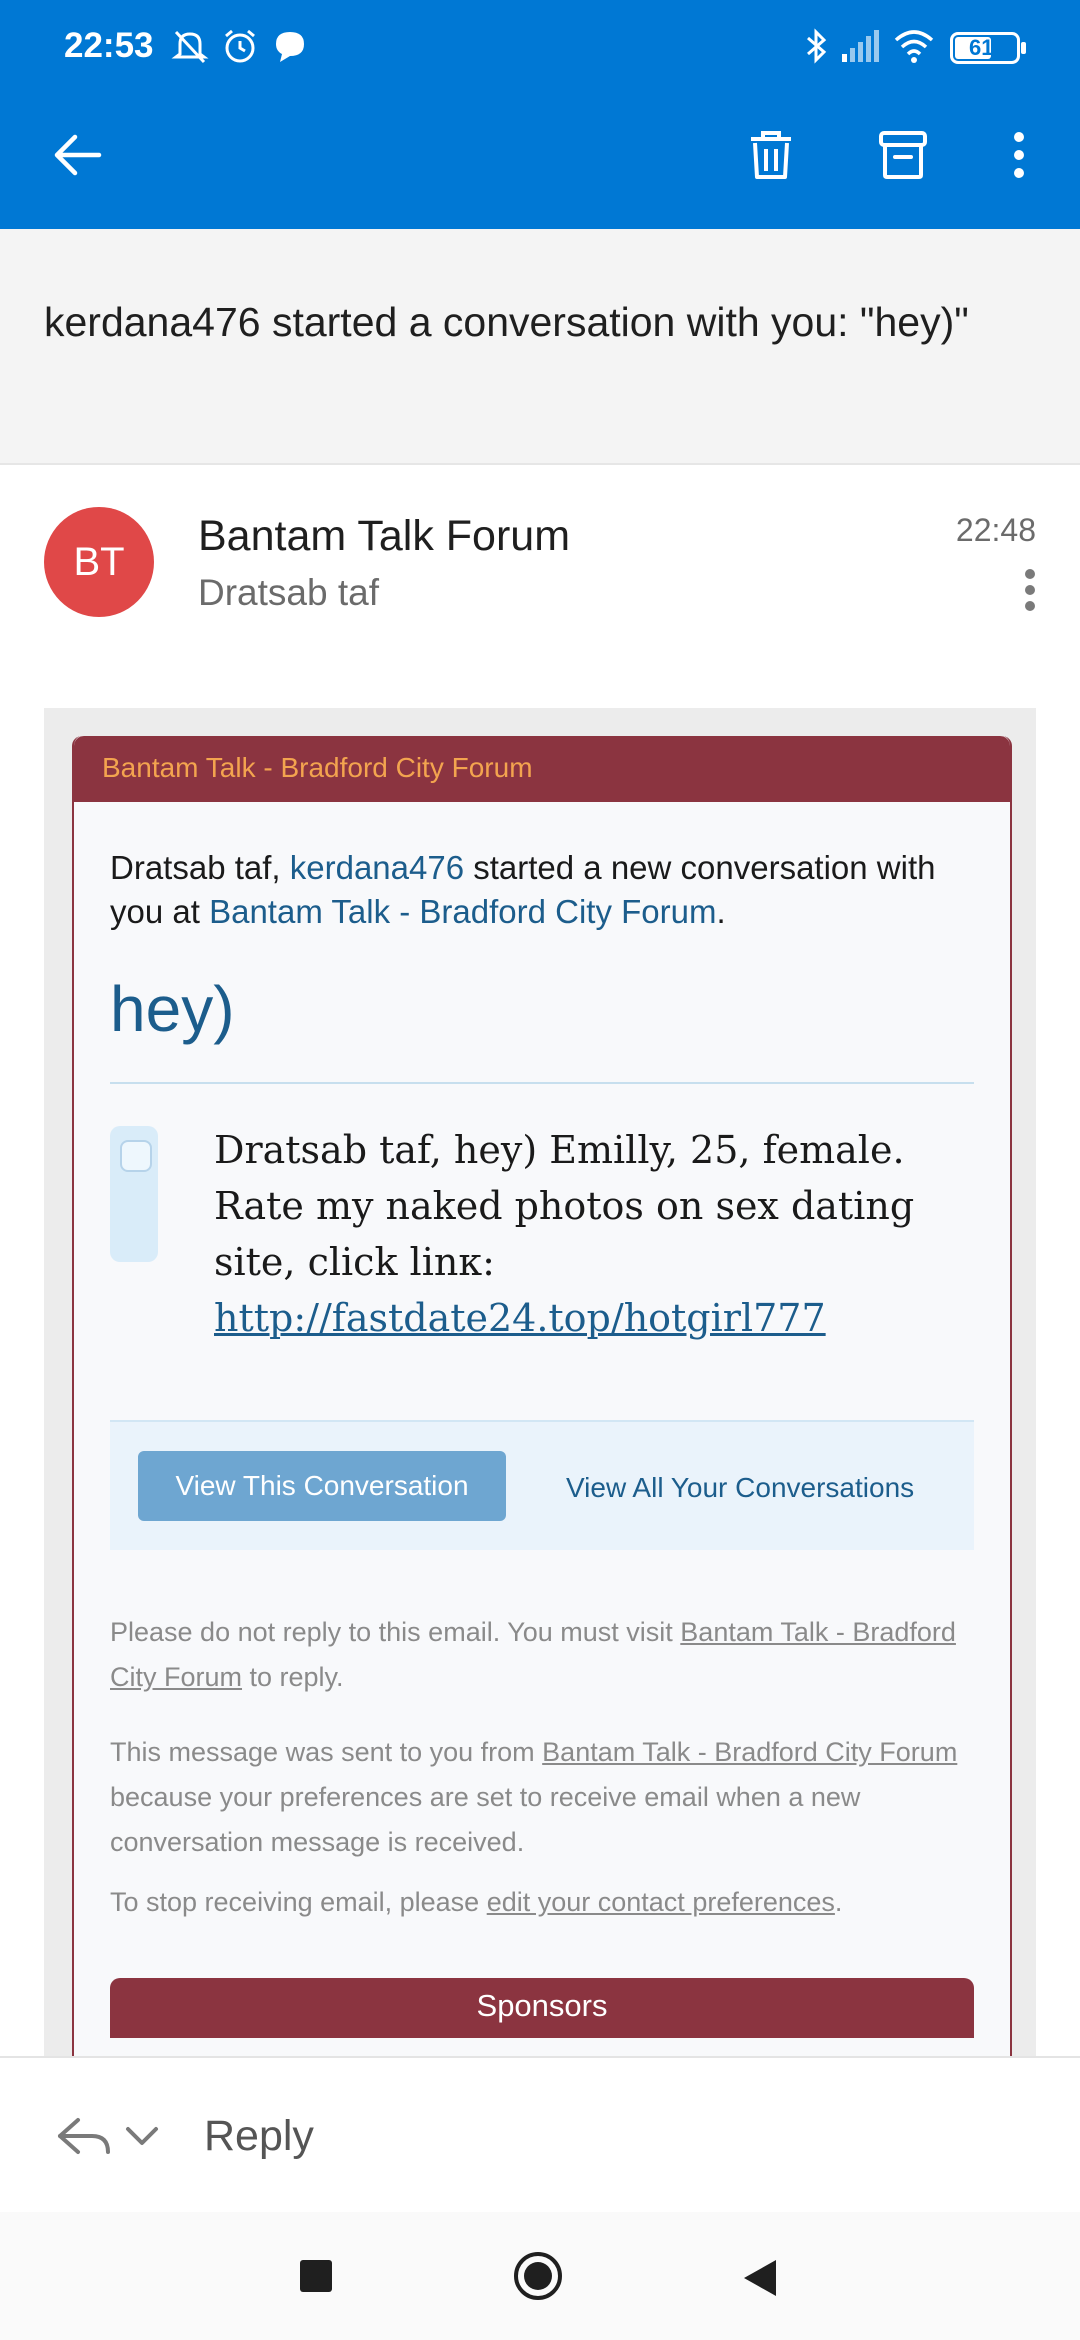 Image resolution: width=1080 pixels, height=2340 pixels. I want to click on chevron-down-icon, so click(142, 2136).